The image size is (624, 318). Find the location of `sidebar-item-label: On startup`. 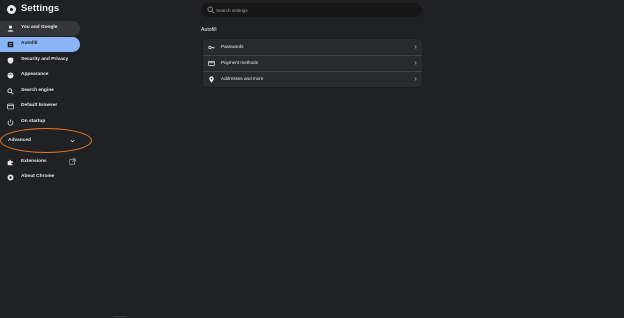

sidebar-item-label: On startup is located at coordinates (33, 121).